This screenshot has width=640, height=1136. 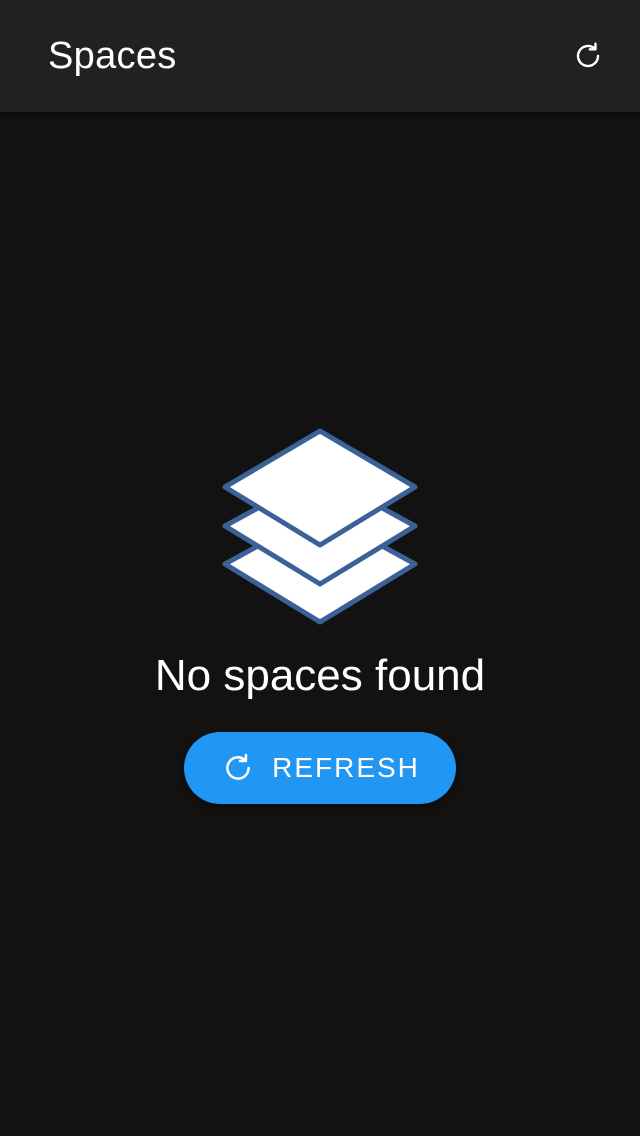 I want to click on app-bar-refresh-button, so click(x=588, y=56).